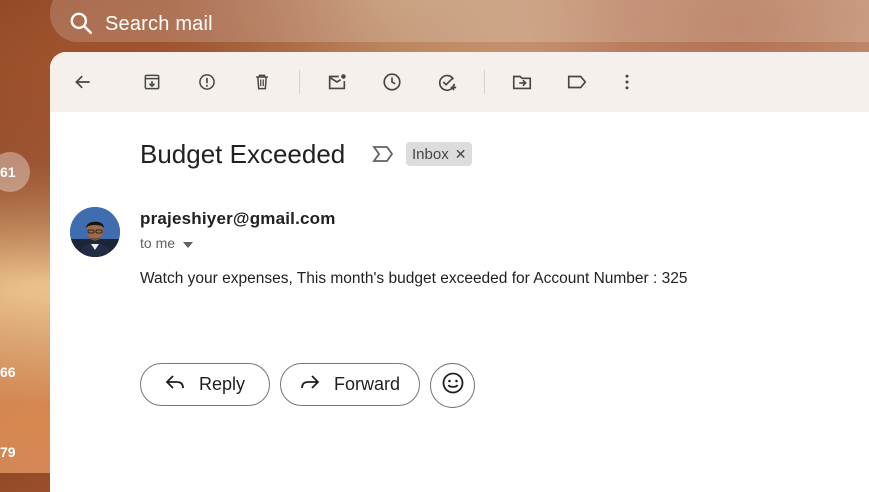  What do you see at coordinates (158, 243) in the screenshot?
I see `recipient-text: to me` at bounding box center [158, 243].